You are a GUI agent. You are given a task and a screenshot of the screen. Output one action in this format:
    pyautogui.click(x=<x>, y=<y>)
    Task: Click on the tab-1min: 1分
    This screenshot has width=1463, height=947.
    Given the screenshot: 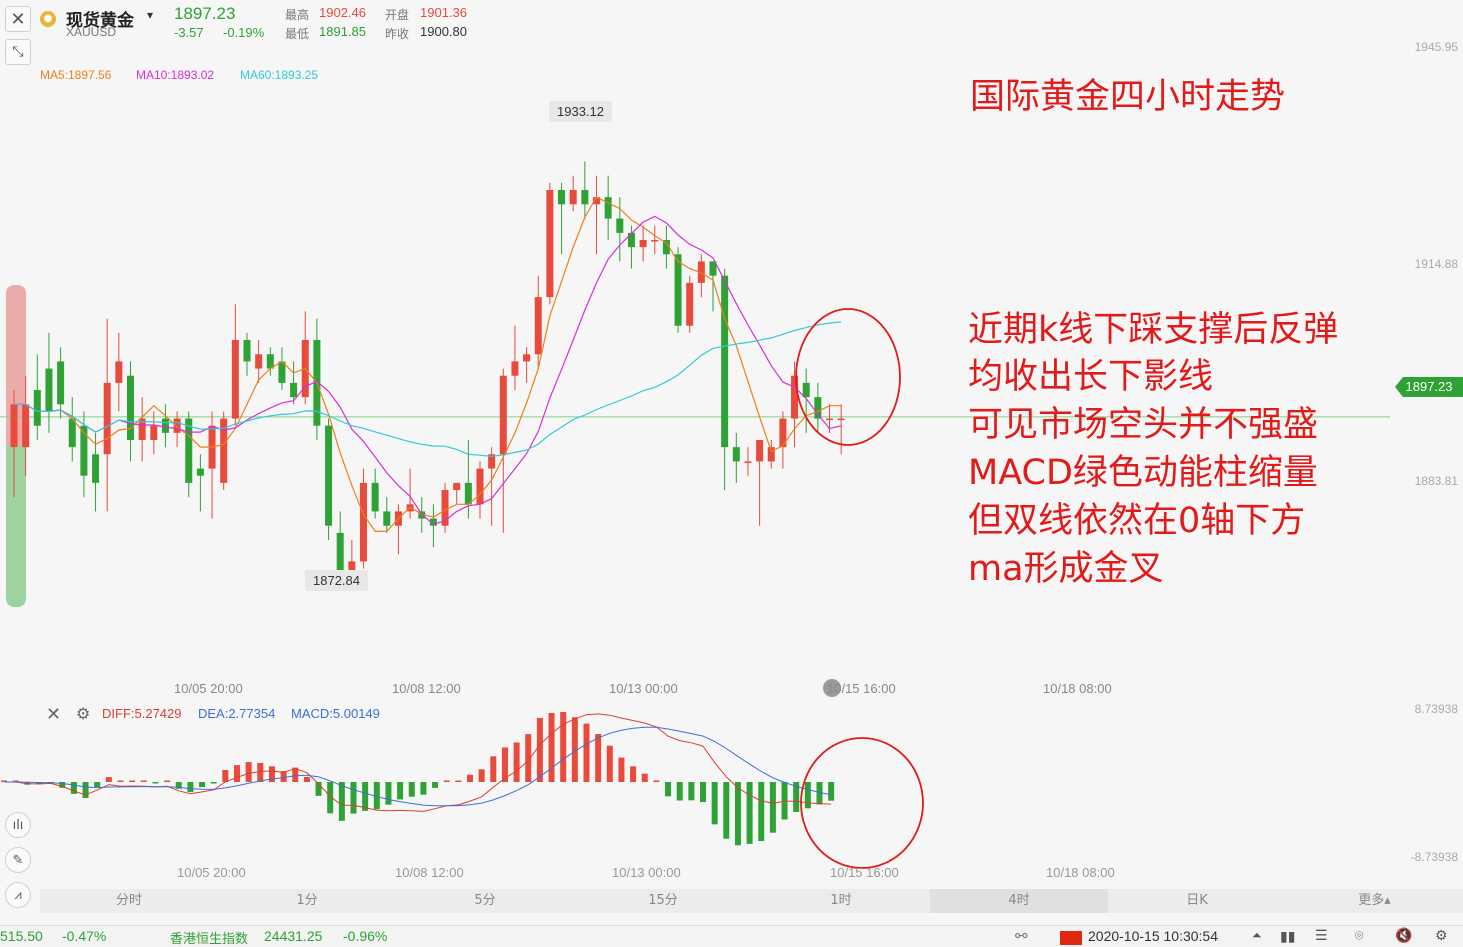 What is the action you would take?
    pyautogui.click(x=307, y=901)
    